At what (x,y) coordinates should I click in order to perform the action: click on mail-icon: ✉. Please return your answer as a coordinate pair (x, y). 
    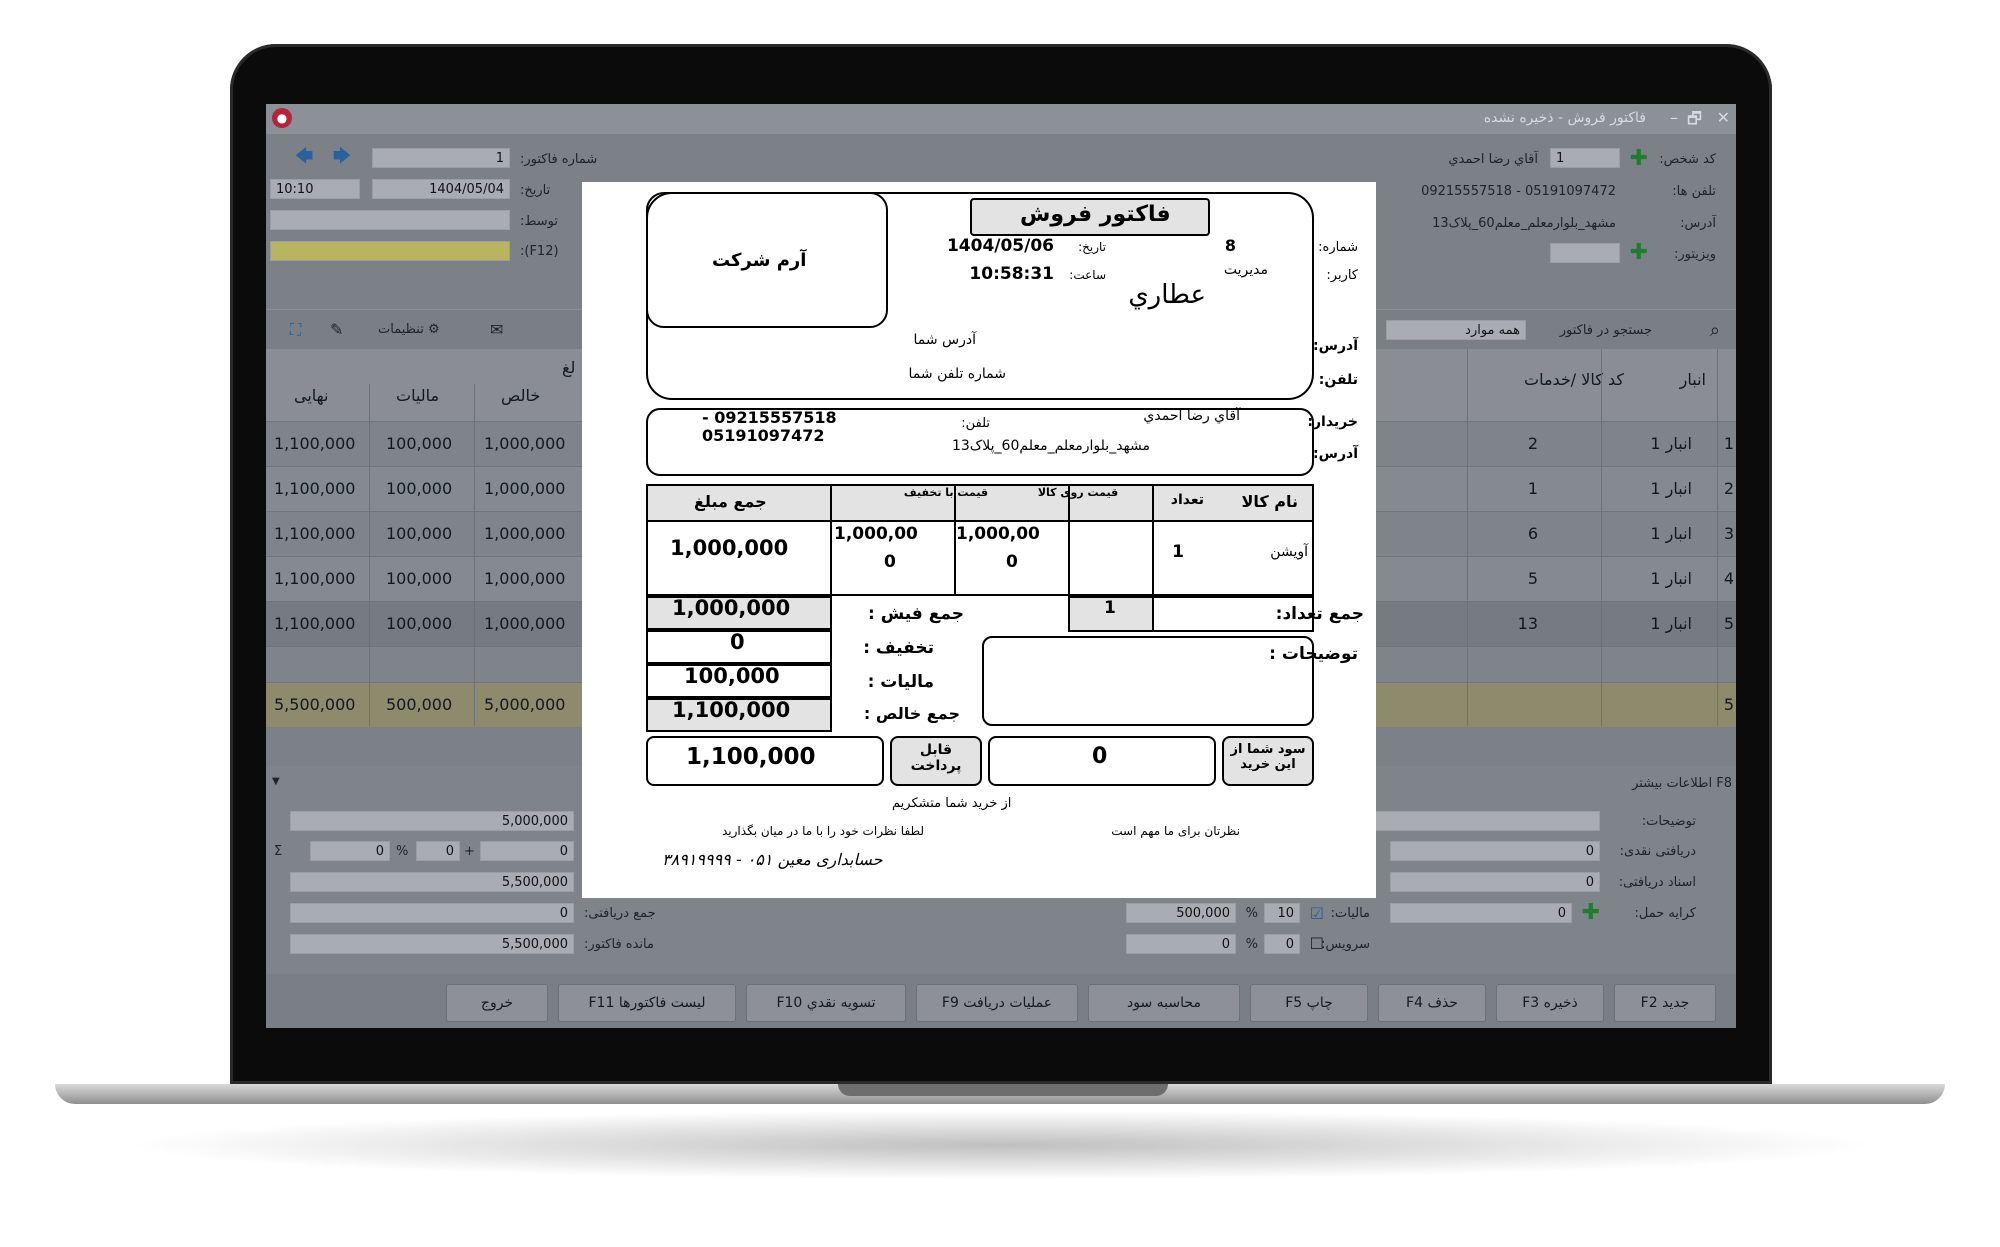
    Looking at the image, I should click on (496, 329).